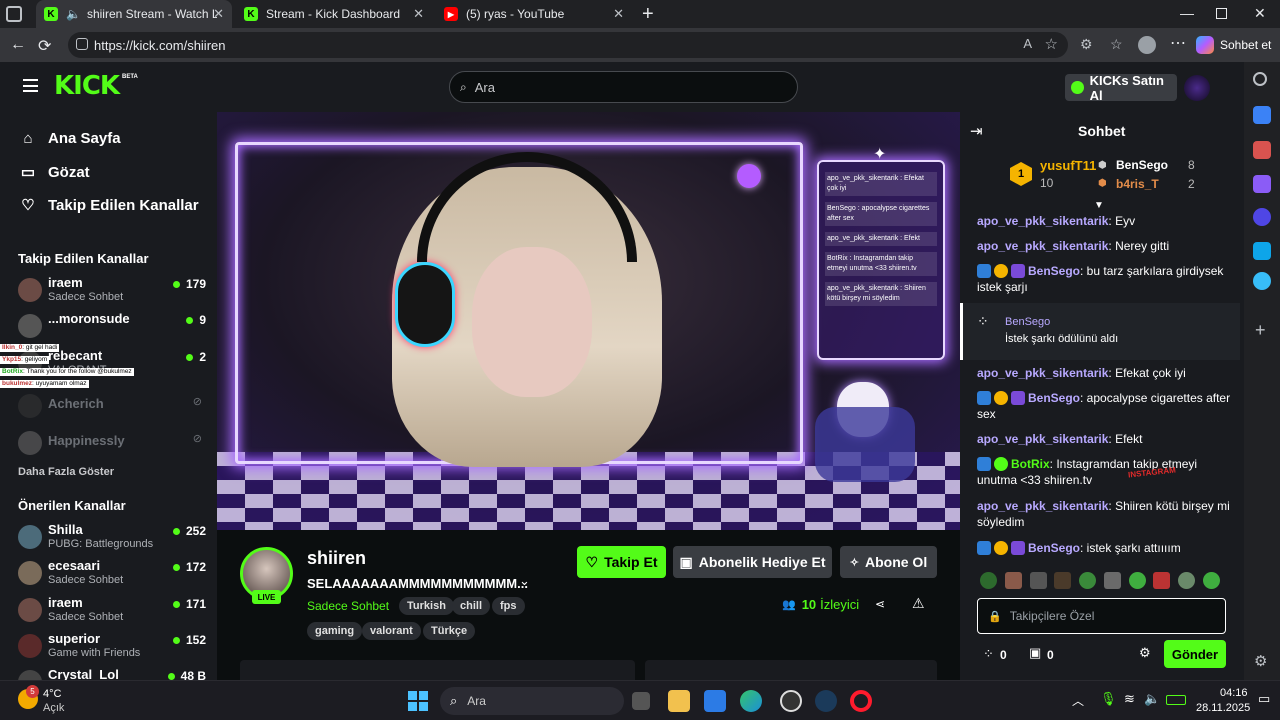 The image size is (1280, 720). Describe the element at coordinates (861, 701) in the screenshot. I see `opera-icon` at that location.